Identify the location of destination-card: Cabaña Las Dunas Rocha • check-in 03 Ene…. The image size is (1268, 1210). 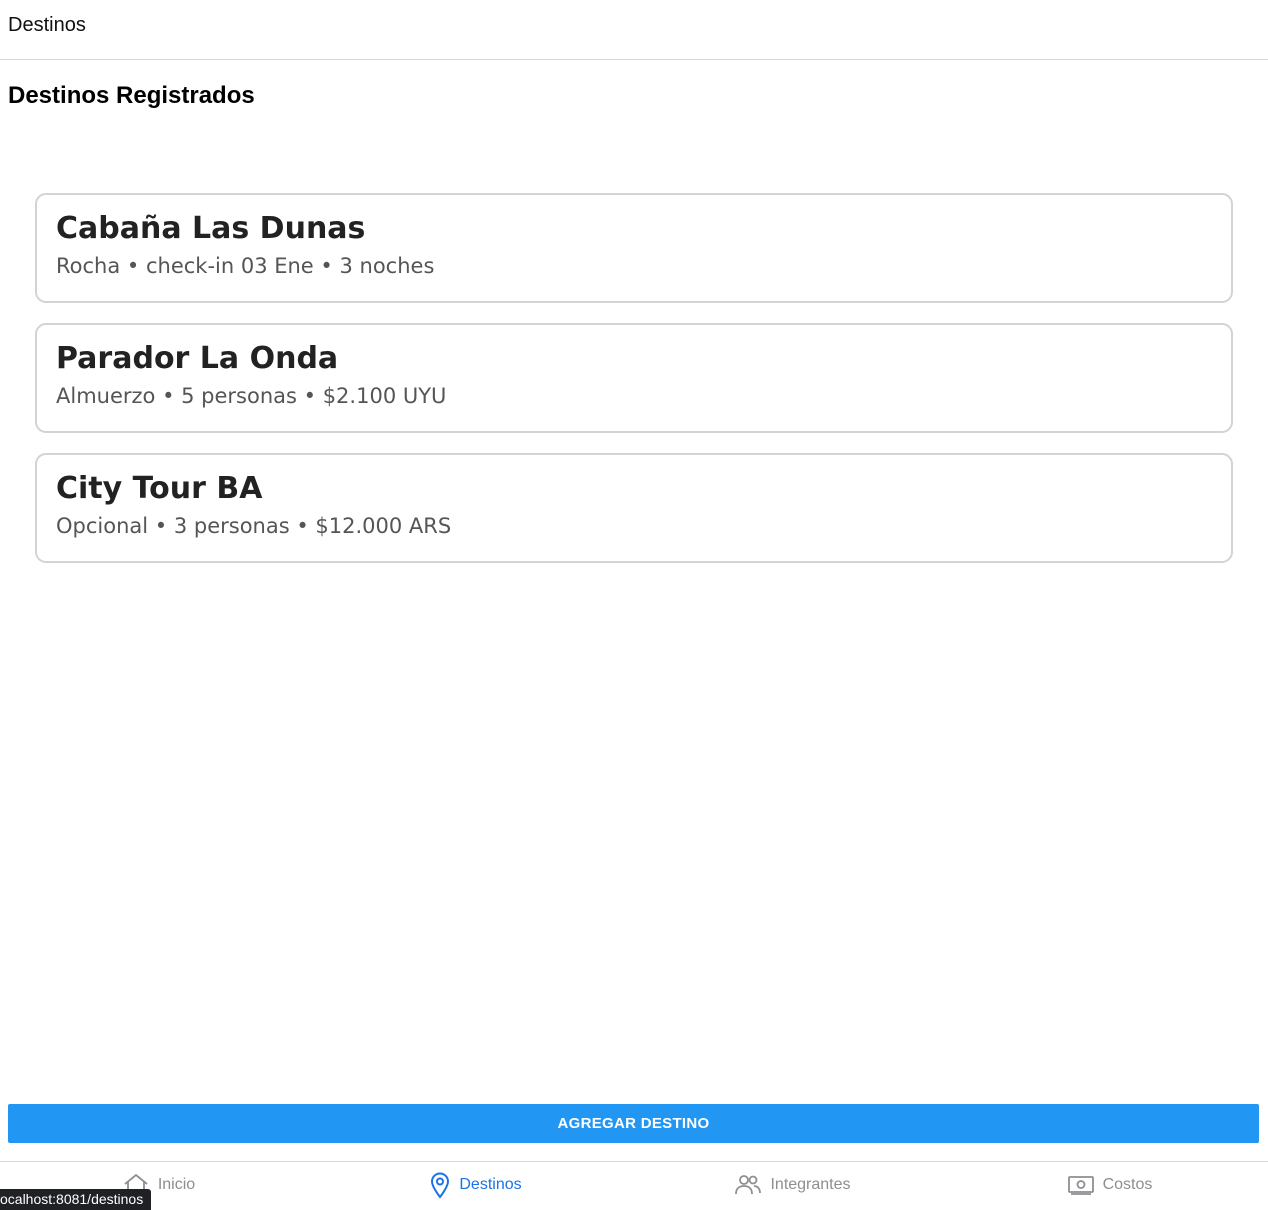
(634, 248).